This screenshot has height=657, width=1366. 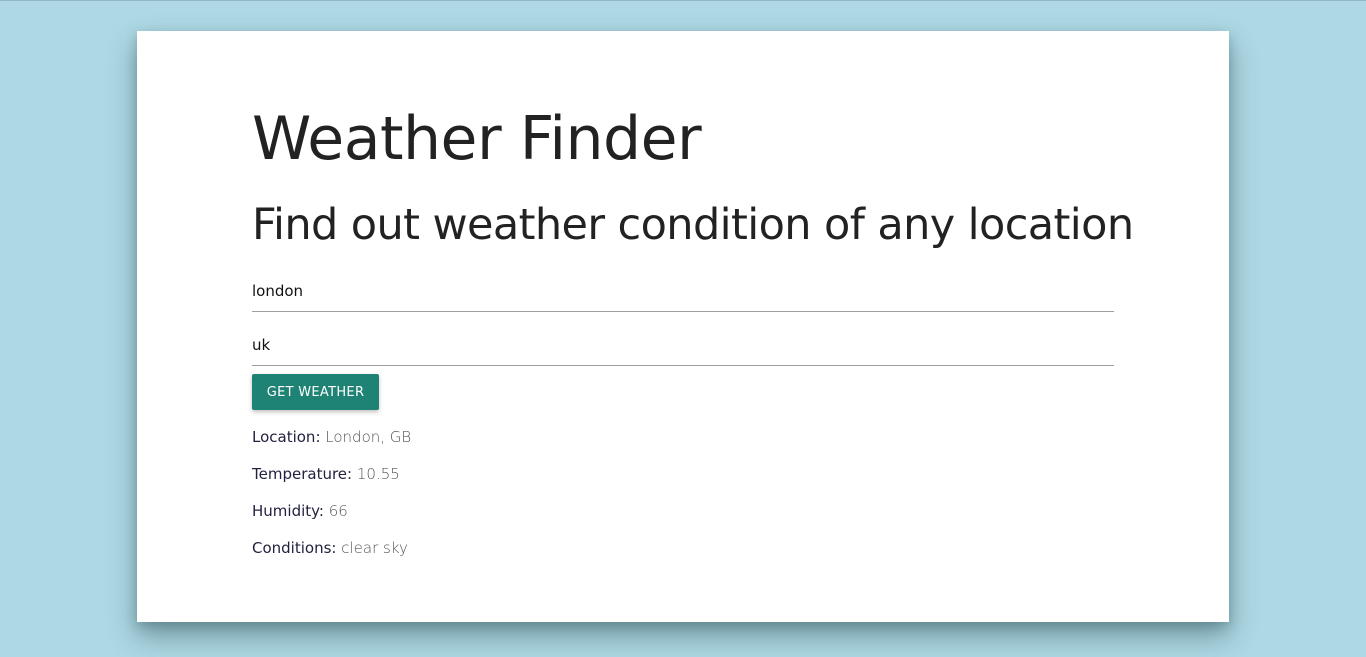 I want to click on result-conditions: Conditions: clear sky, so click(x=330, y=548).